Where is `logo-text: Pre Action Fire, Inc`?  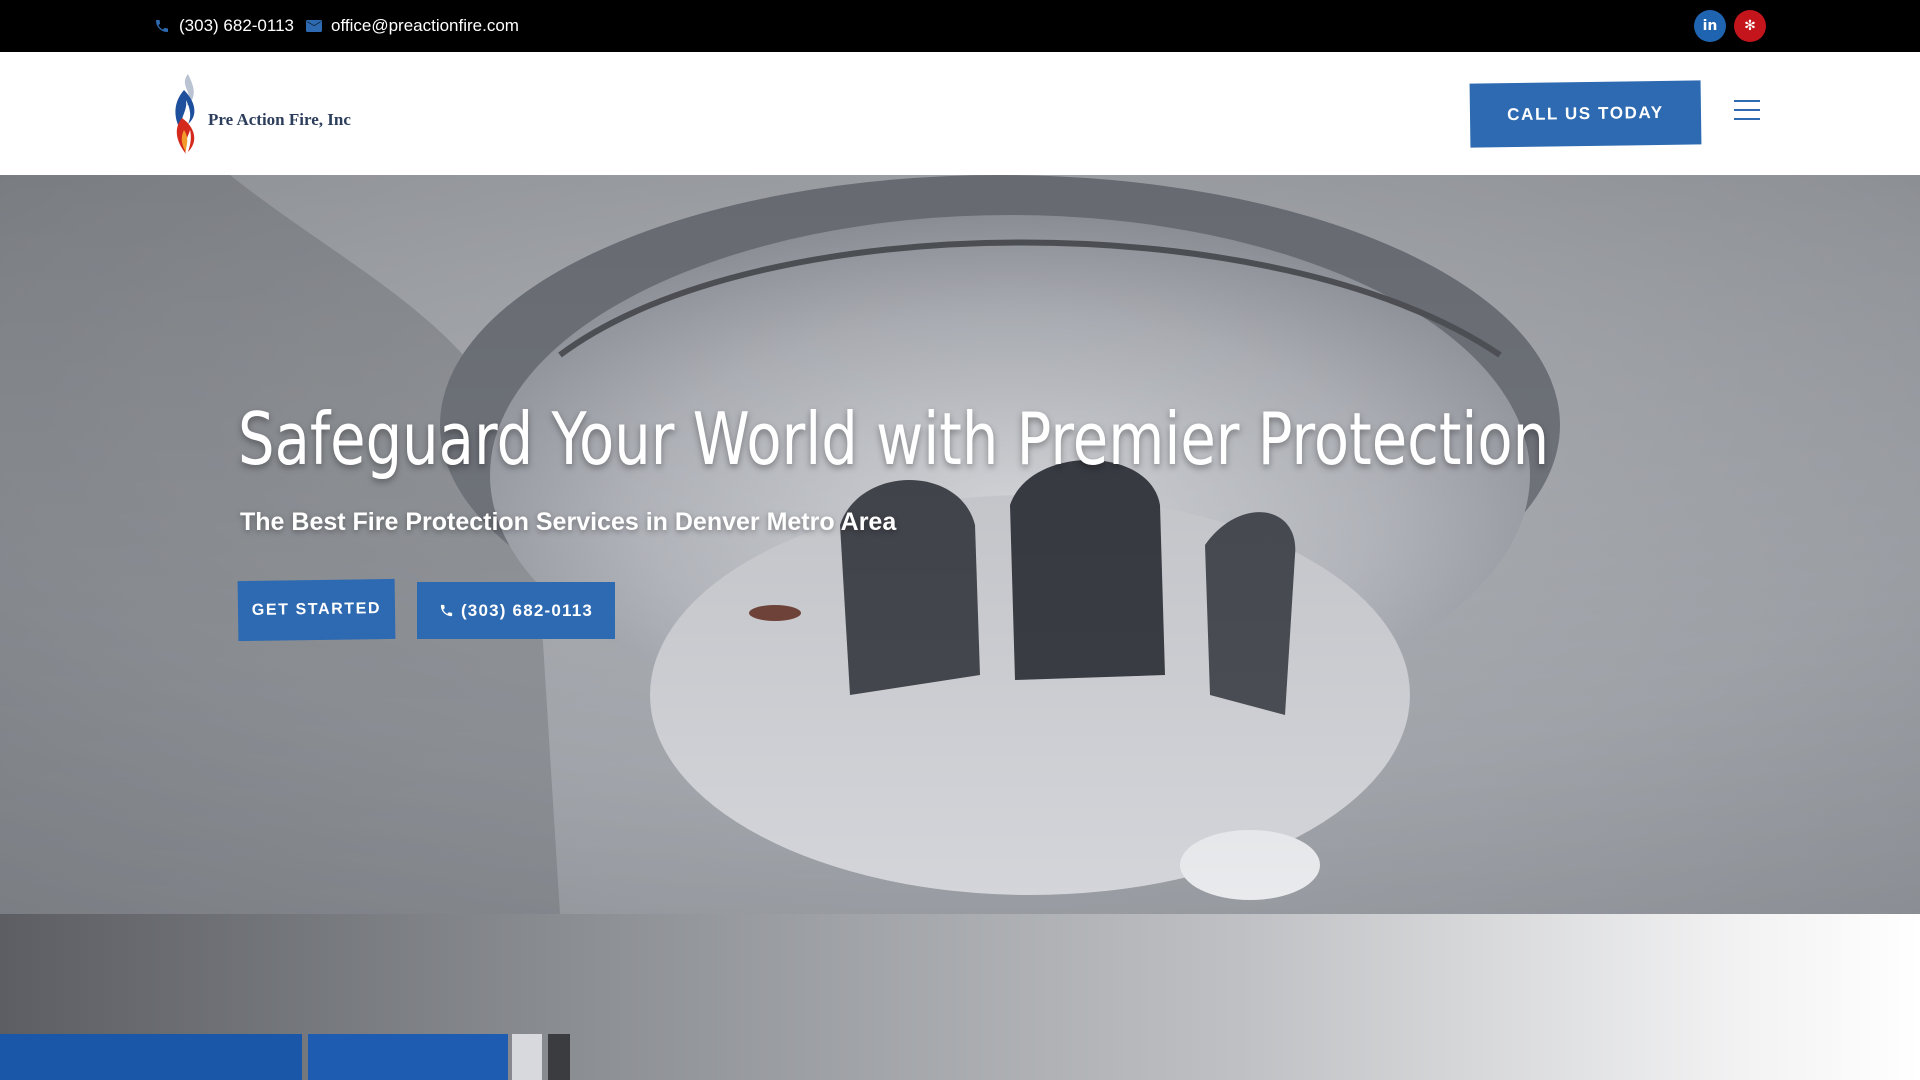
logo-text: Pre Action Fire, Inc is located at coordinates (279, 119).